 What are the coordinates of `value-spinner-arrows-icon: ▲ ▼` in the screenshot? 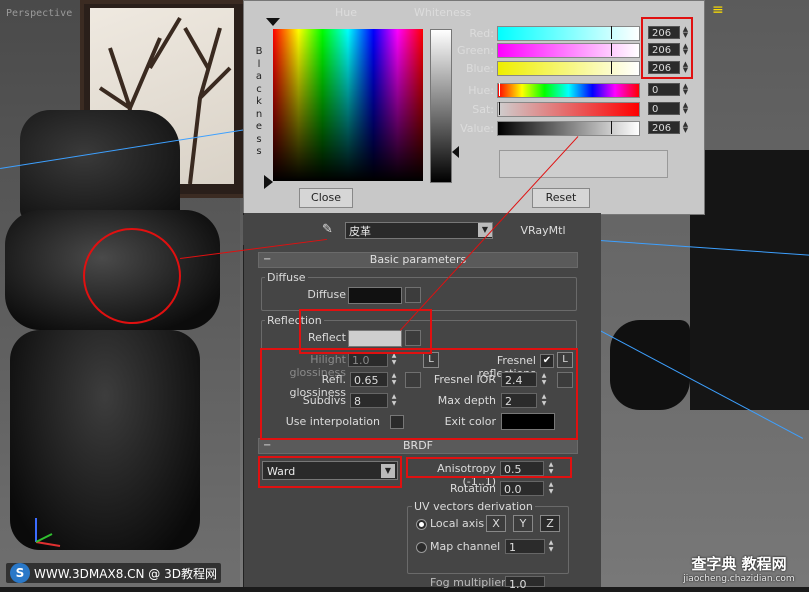 It's located at (685, 127).